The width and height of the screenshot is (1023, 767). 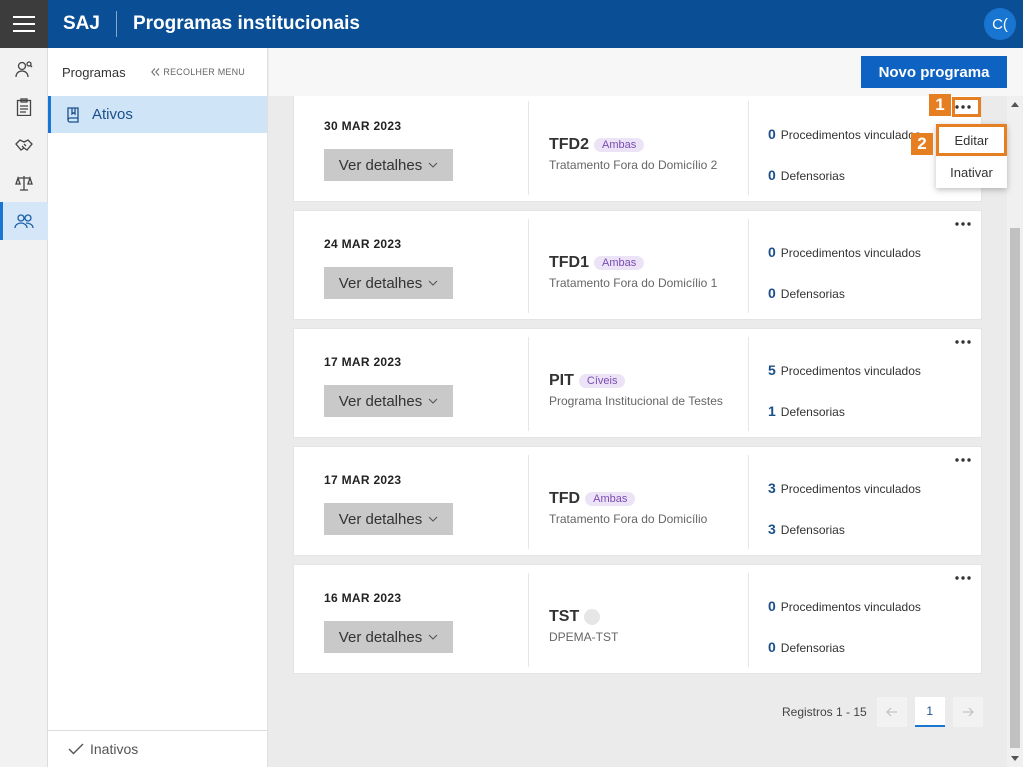 What do you see at coordinates (1015, 488) in the screenshot?
I see `scrollbar-thumb` at bounding box center [1015, 488].